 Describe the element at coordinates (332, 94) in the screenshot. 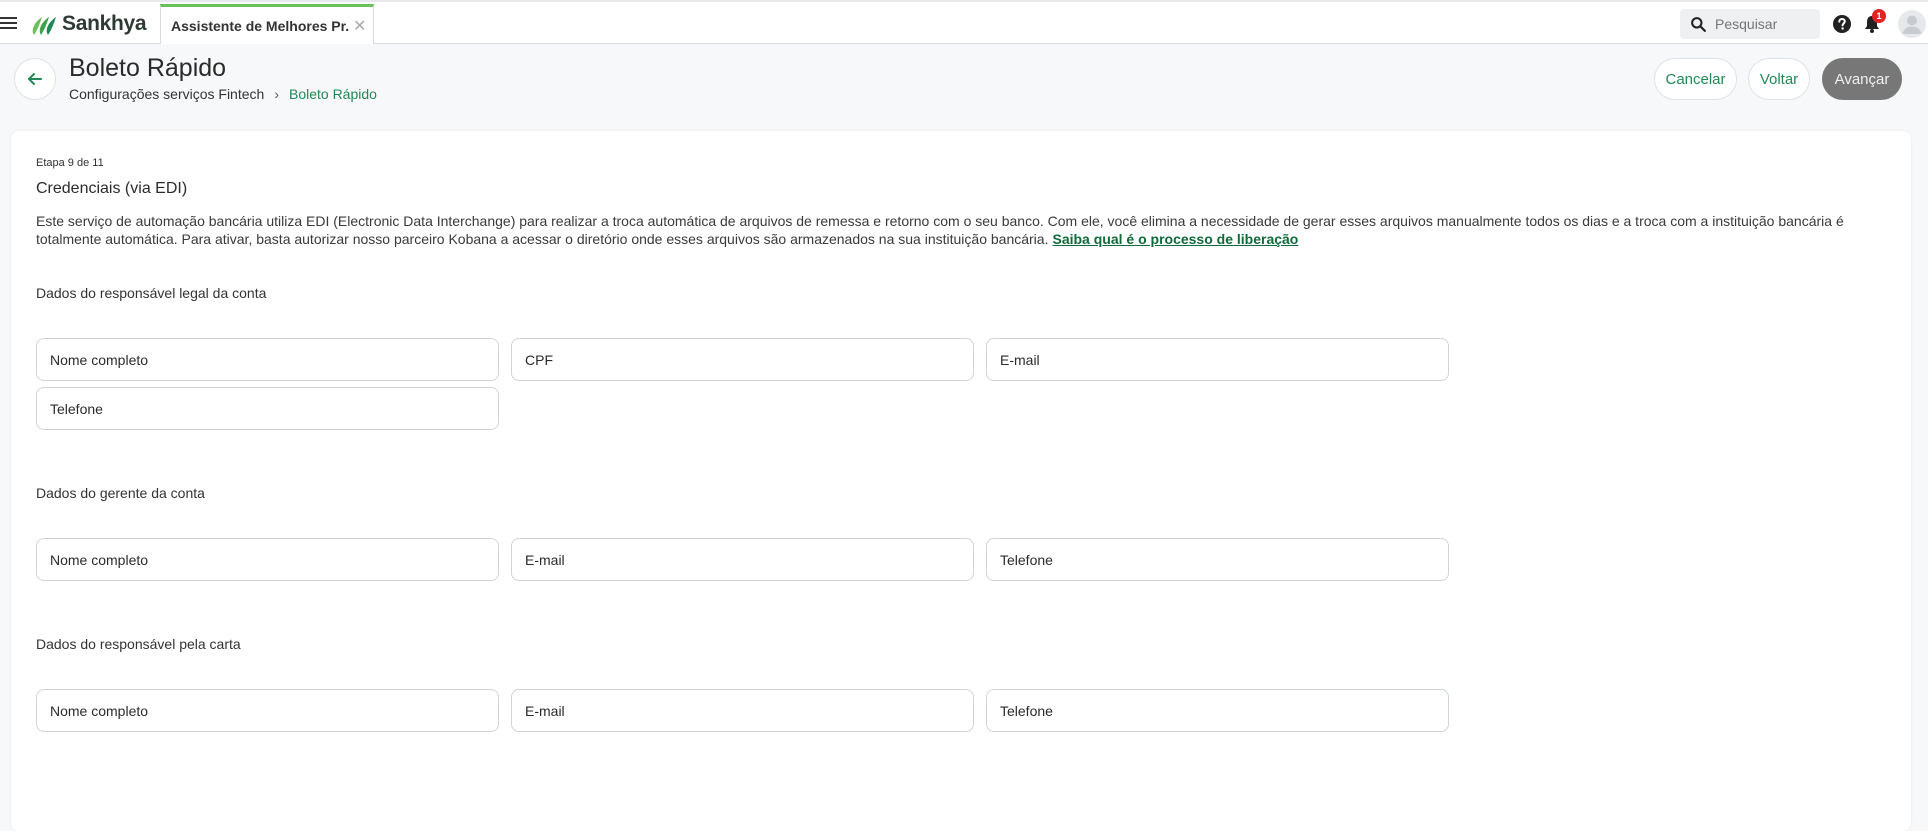

I see `breadcrumb-current: Boleto Rápido` at that location.